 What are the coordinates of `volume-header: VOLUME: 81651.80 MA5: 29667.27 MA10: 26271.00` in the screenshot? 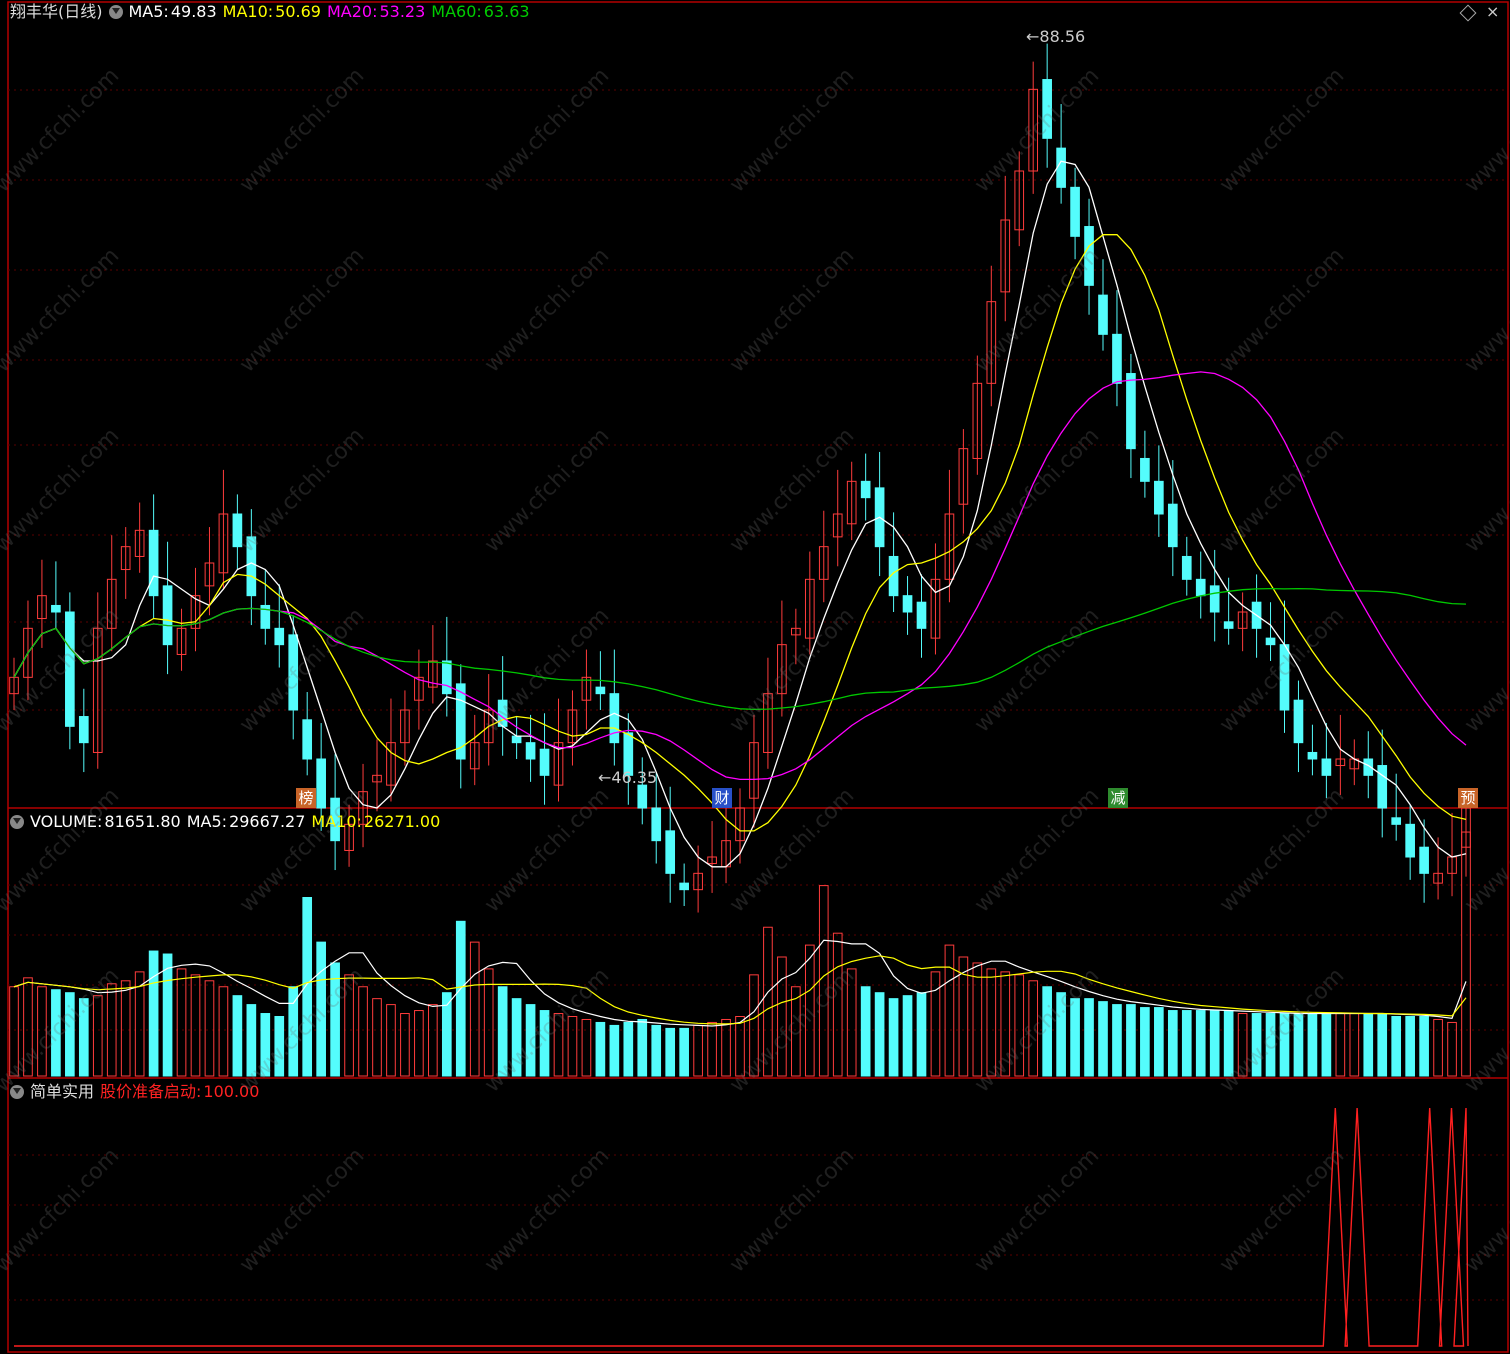 It's located at (228, 822).